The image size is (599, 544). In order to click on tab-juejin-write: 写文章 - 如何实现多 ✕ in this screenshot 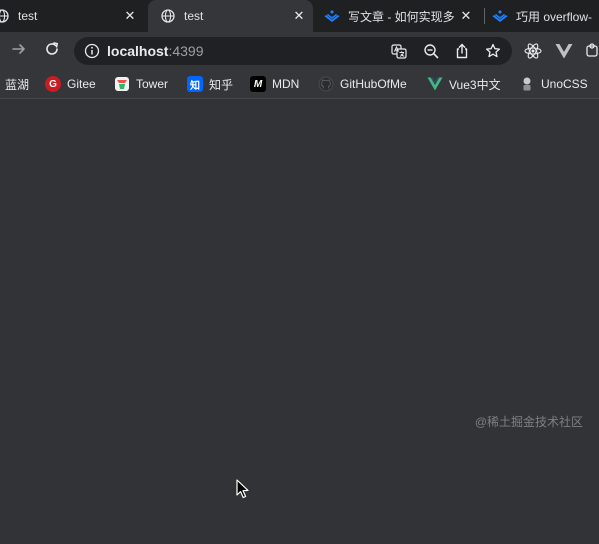, I will do `click(401, 16)`.